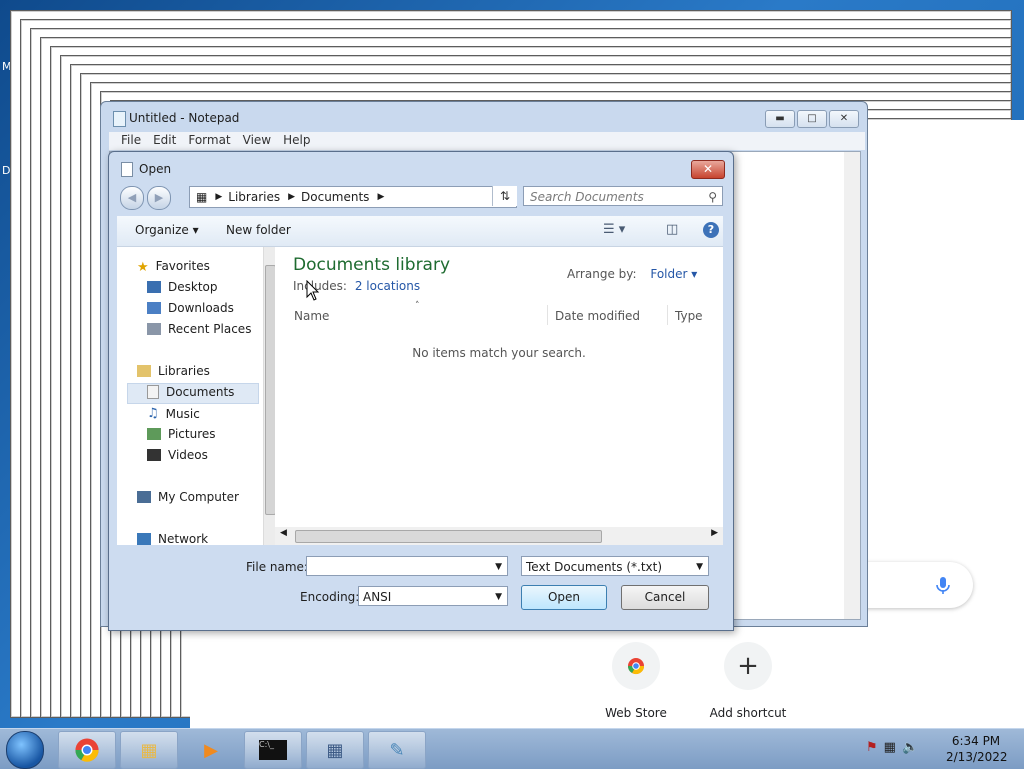  I want to click on nav-label: Favorites, so click(182, 266).